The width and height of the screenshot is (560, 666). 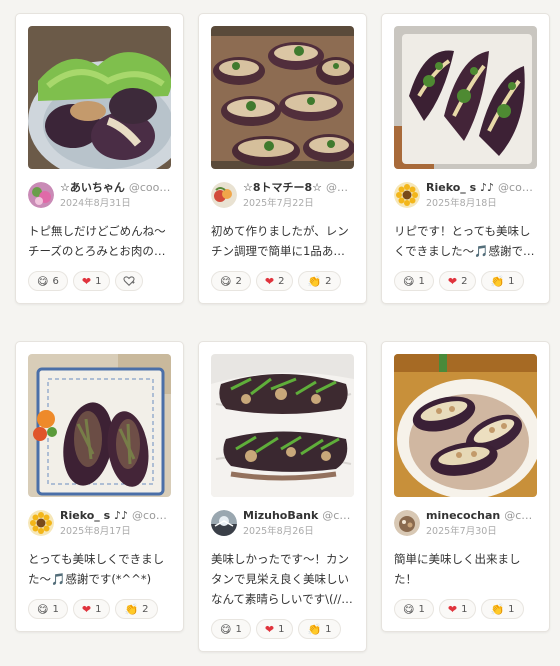 I want to click on reaction-bar: 😋 6 ❤ 1, so click(x=99, y=281).